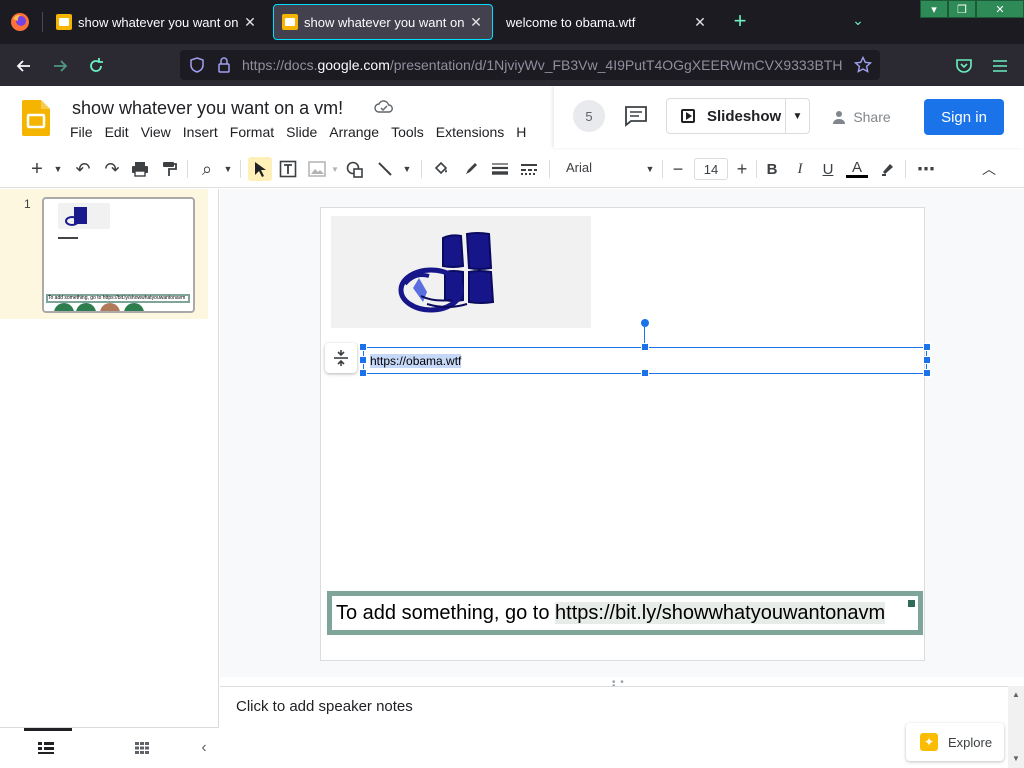 Image resolution: width=1024 pixels, height=768 pixels. Describe the element at coordinates (255, 132) in the screenshot. I see `menu-format: Format` at that location.